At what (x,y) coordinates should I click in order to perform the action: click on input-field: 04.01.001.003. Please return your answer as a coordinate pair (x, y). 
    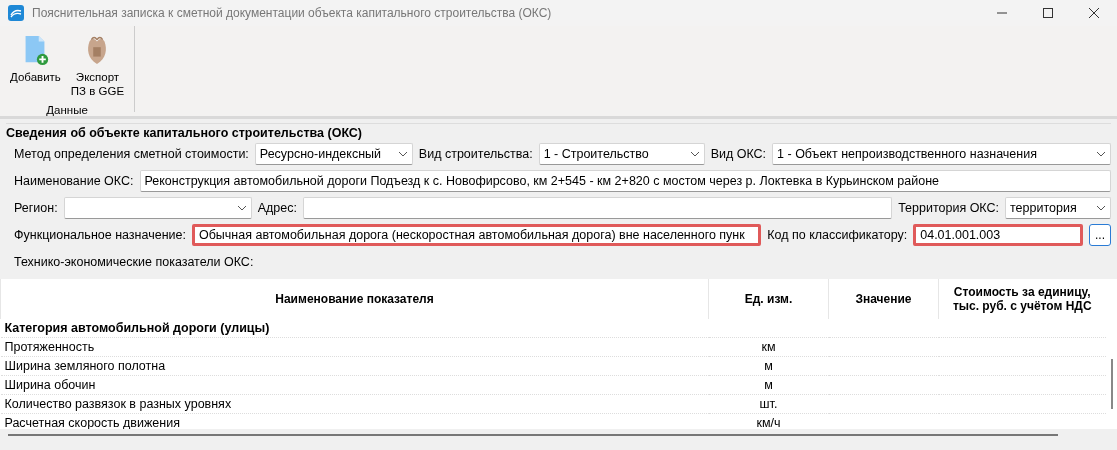
    Looking at the image, I should click on (998, 234).